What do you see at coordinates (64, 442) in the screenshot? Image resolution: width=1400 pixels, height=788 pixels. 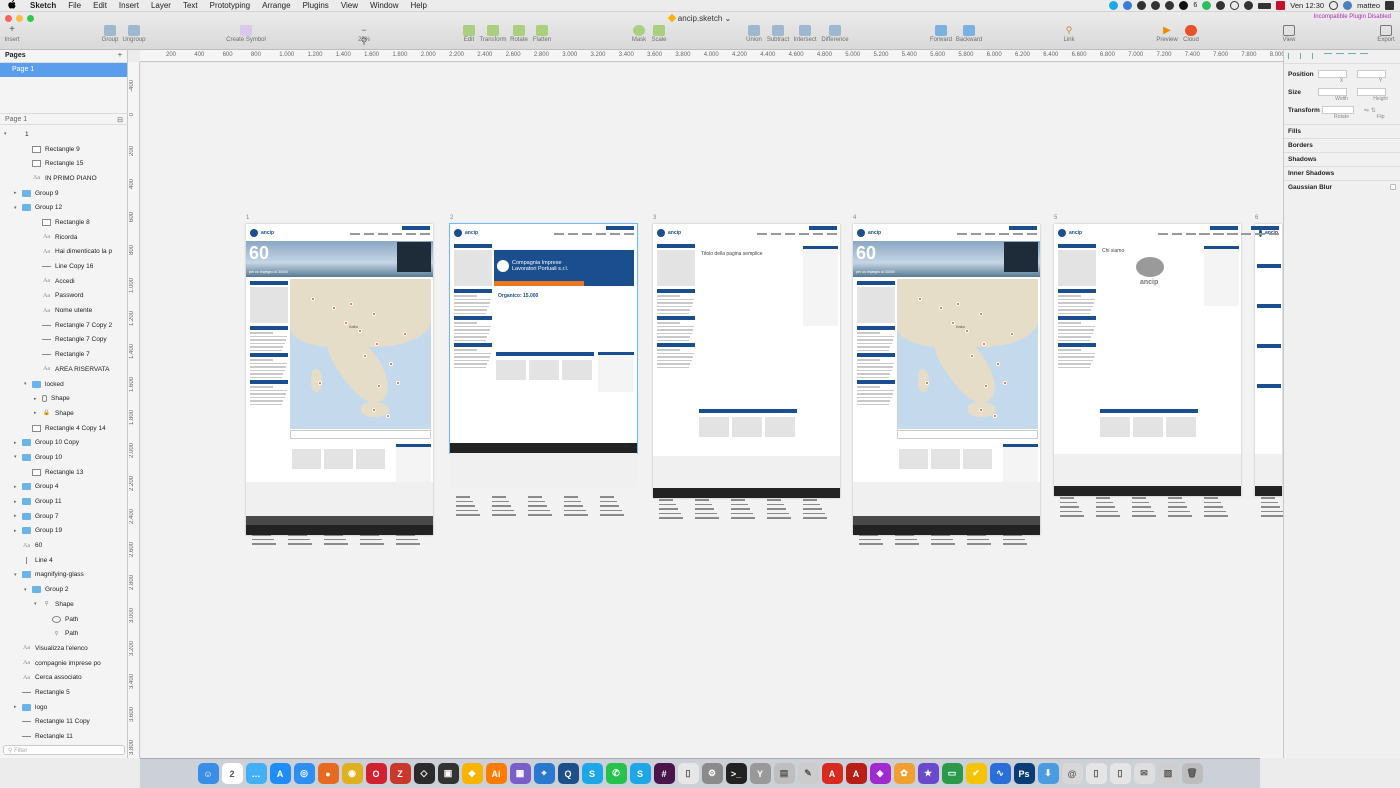 I see `layer-item: ▸ Group 10 Copy` at bounding box center [64, 442].